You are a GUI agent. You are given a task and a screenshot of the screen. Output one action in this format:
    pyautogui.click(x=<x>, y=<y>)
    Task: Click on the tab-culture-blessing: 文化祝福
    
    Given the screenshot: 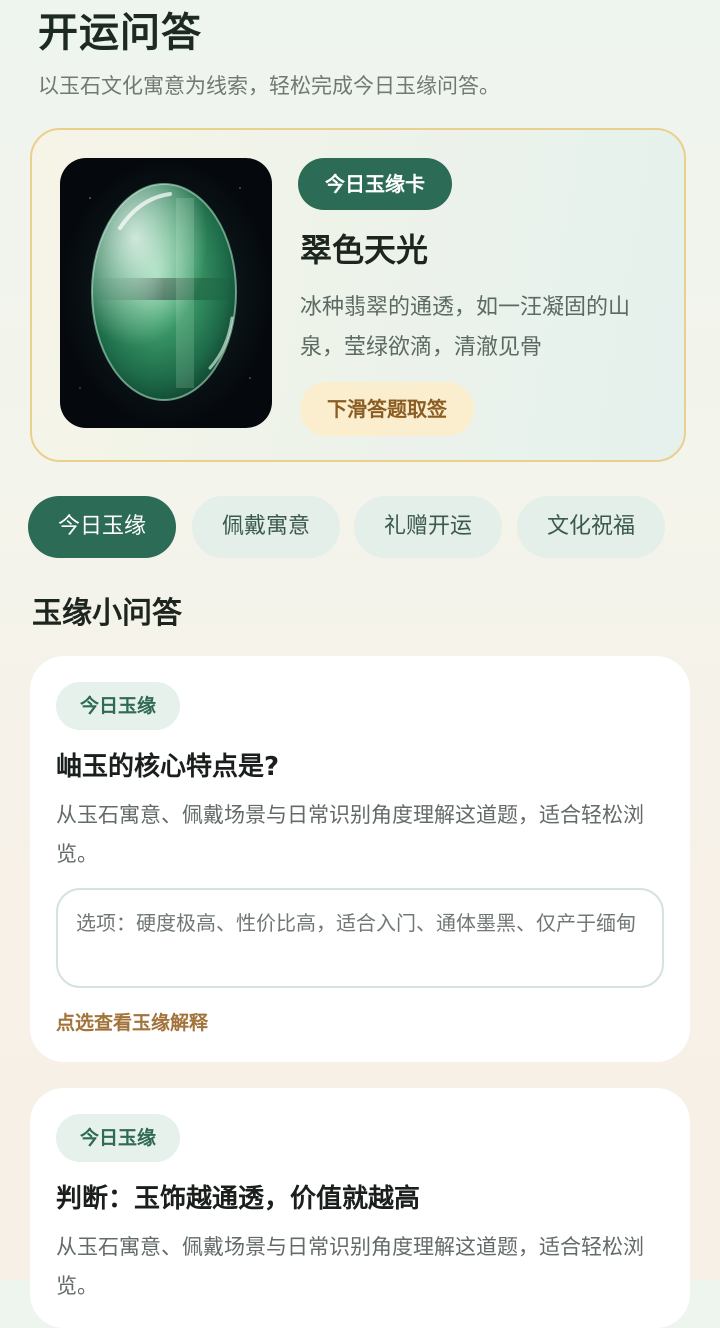 What is the action you would take?
    pyautogui.click(x=591, y=527)
    